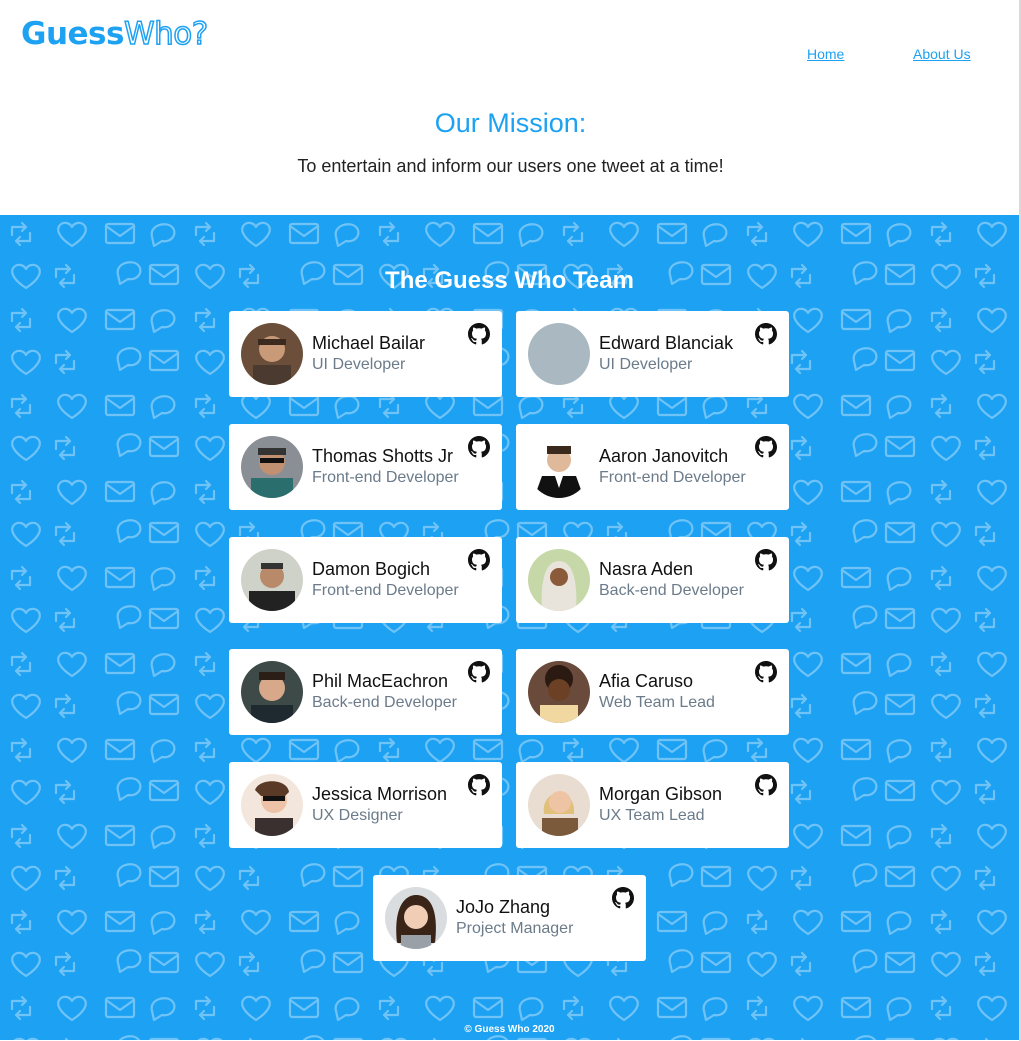  Describe the element at coordinates (369, 343) in the screenshot. I see `member-name: Michael Bailar` at that location.